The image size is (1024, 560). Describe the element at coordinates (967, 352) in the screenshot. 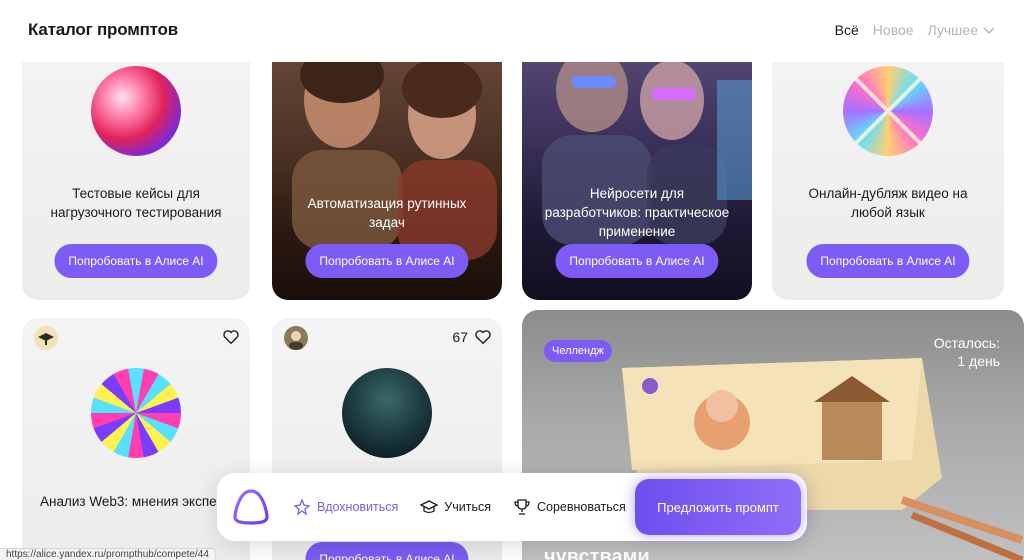

I see `challenge-deadline: Осталось: 1 день` at that location.